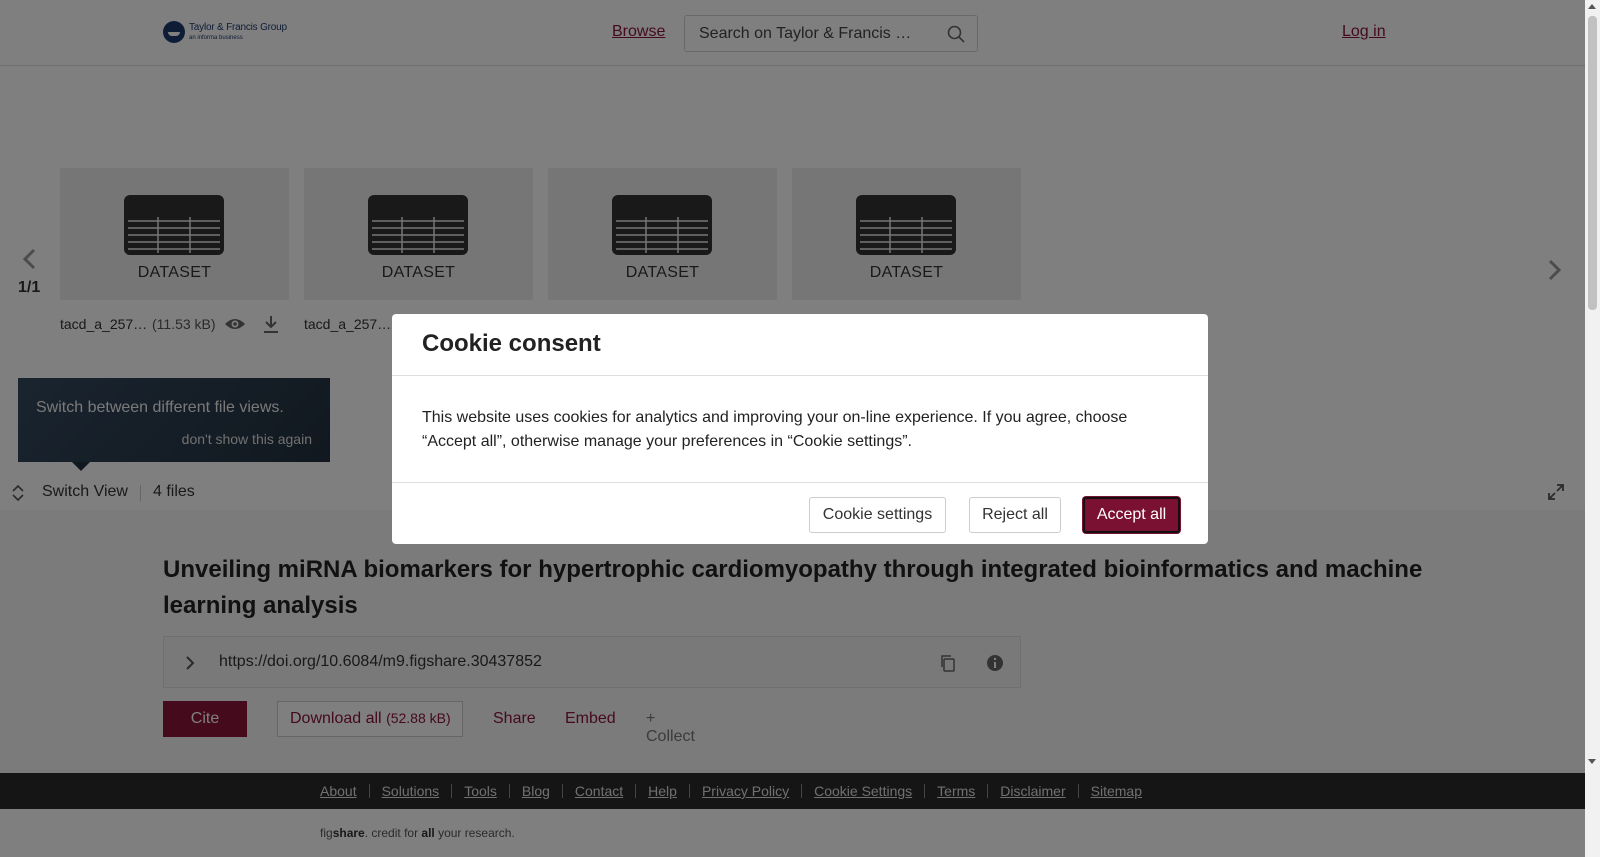  I want to click on dialog-title: Cookie consent, so click(511, 343).